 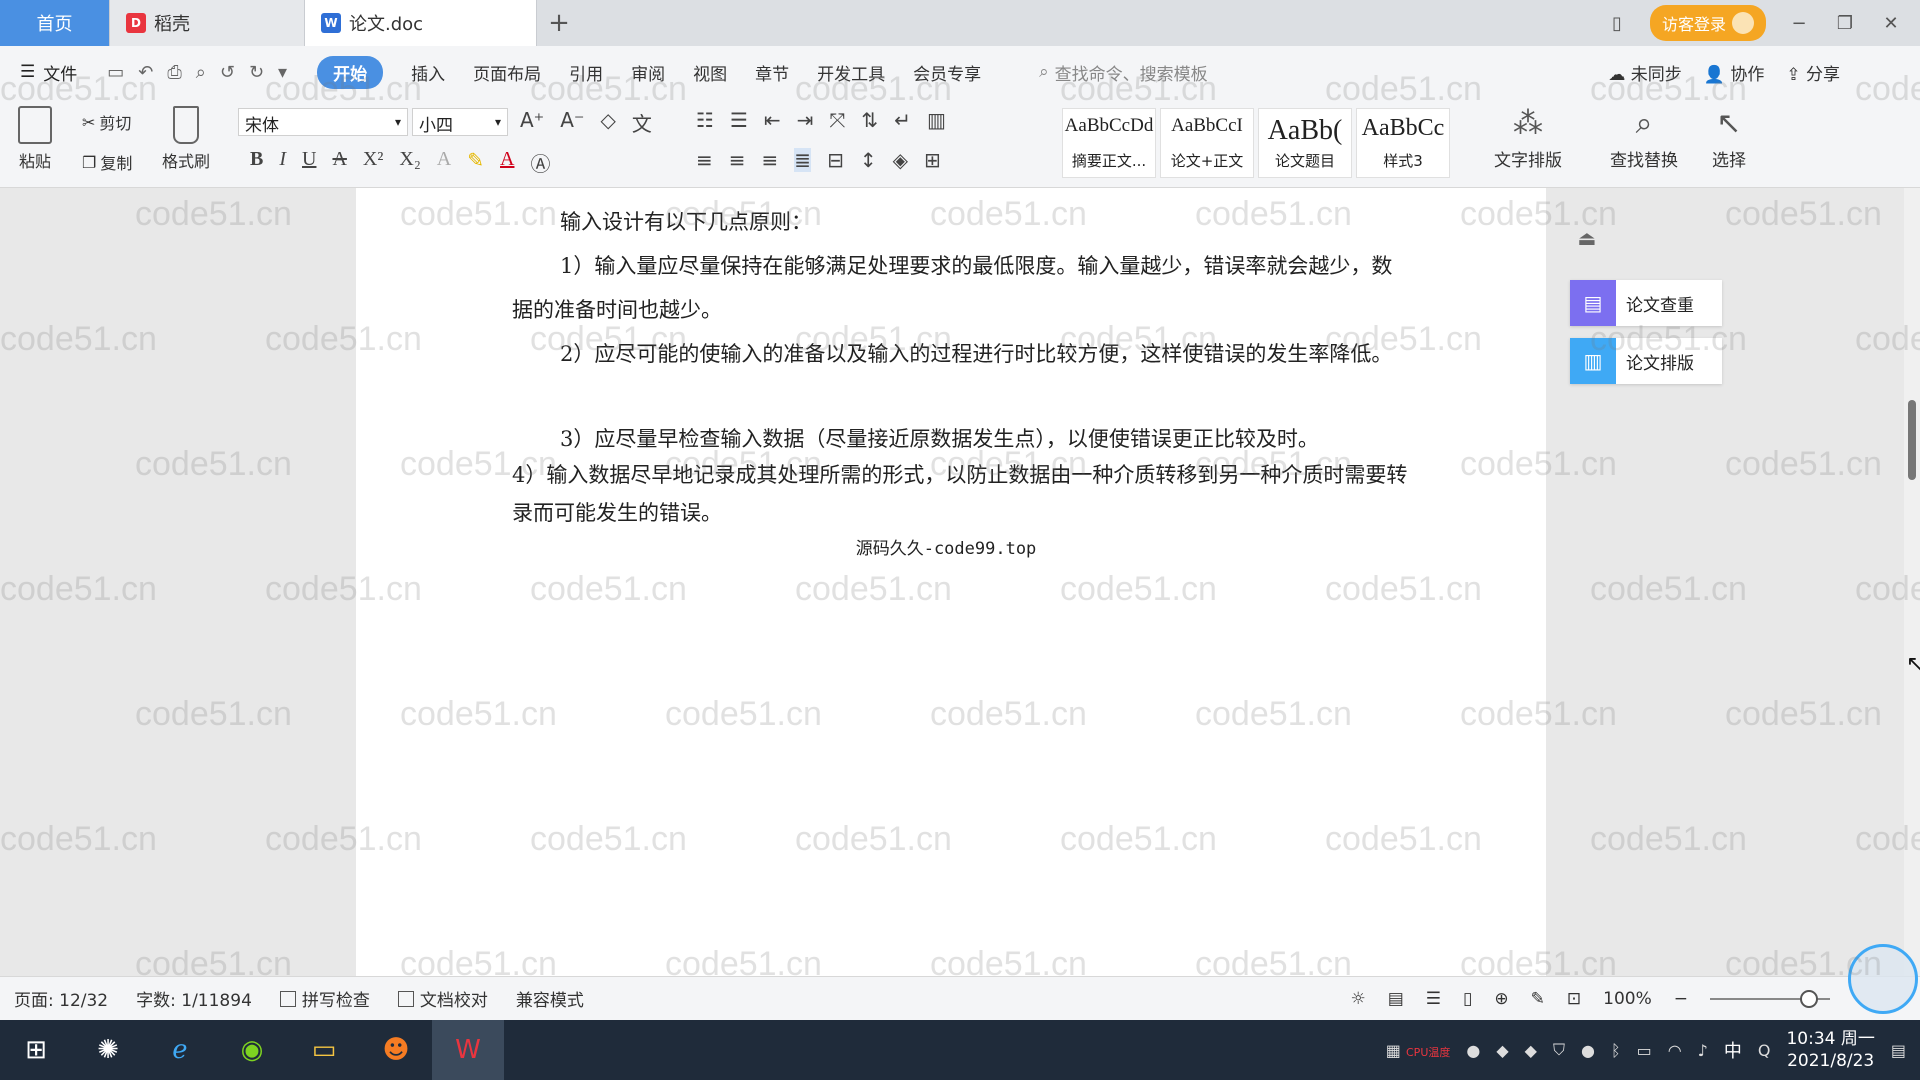 What do you see at coordinates (1574, 999) in the screenshot?
I see `fit-page-icon: ⊡` at bounding box center [1574, 999].